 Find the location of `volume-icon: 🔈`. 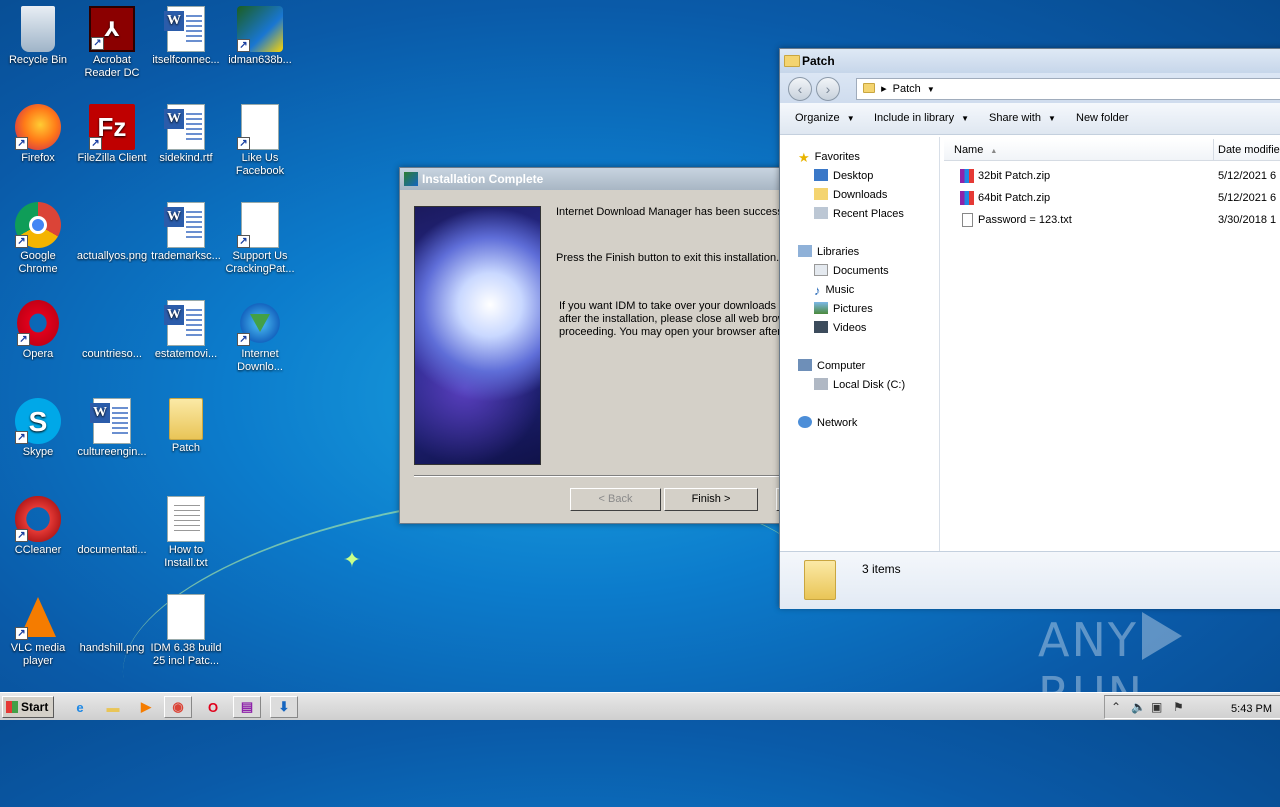

volume-icon: 🔈 is located at coordinates (1138, 707).